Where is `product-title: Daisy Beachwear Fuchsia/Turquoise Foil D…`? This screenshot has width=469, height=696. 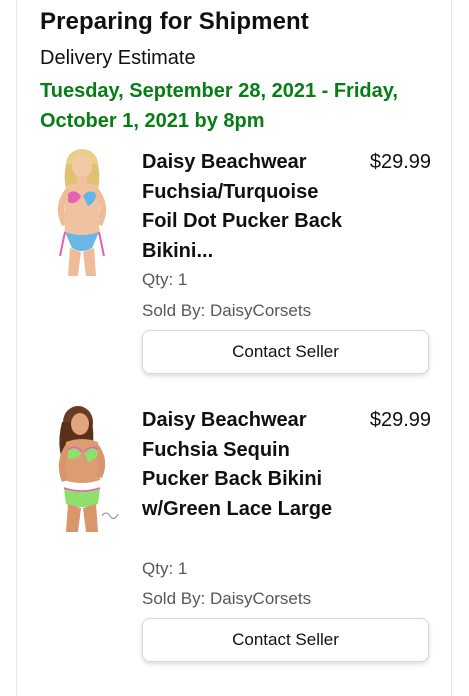 product-title: Daisy Beachwear Fuchsia/Turquoise Foil D… is located at coordinates (247, 207).